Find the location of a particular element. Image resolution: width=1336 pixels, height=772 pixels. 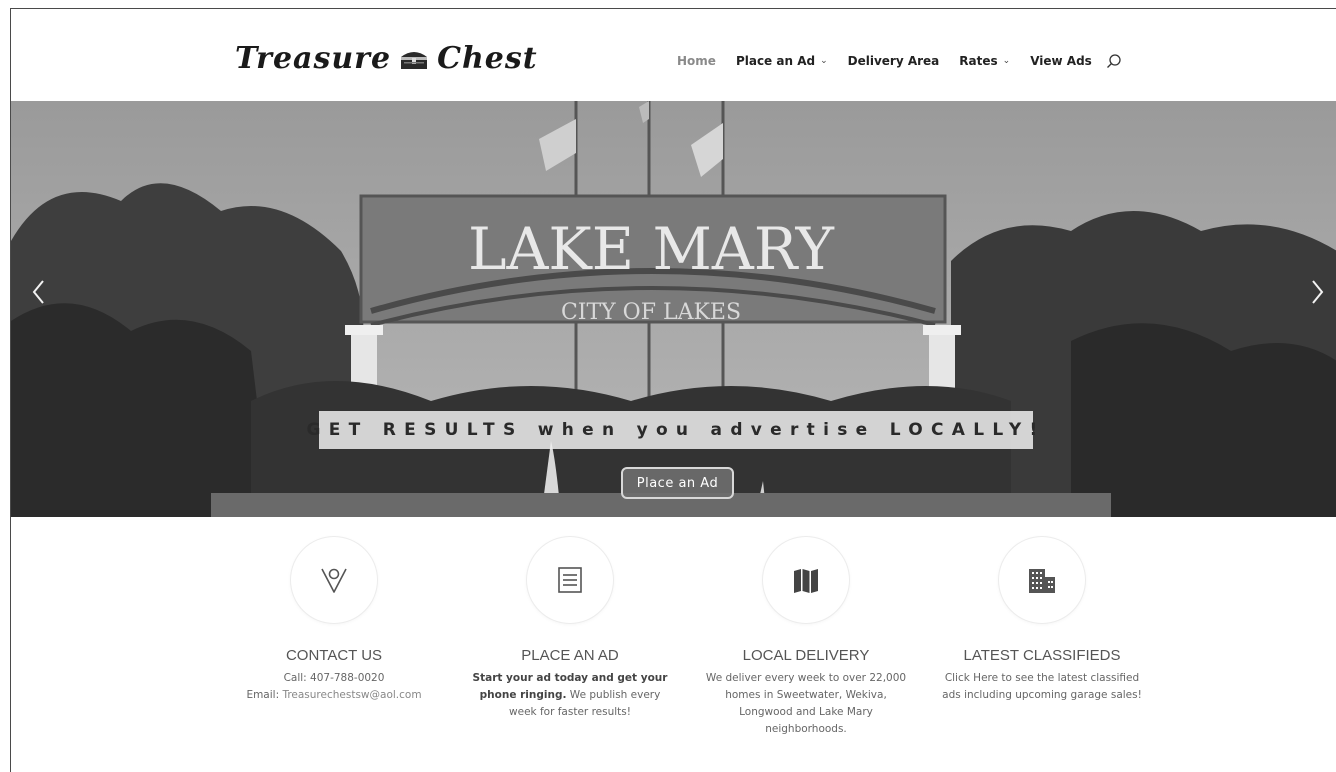

feature-title: LATEST CLASSIFIEDS is located at coordinates (1042, 655).